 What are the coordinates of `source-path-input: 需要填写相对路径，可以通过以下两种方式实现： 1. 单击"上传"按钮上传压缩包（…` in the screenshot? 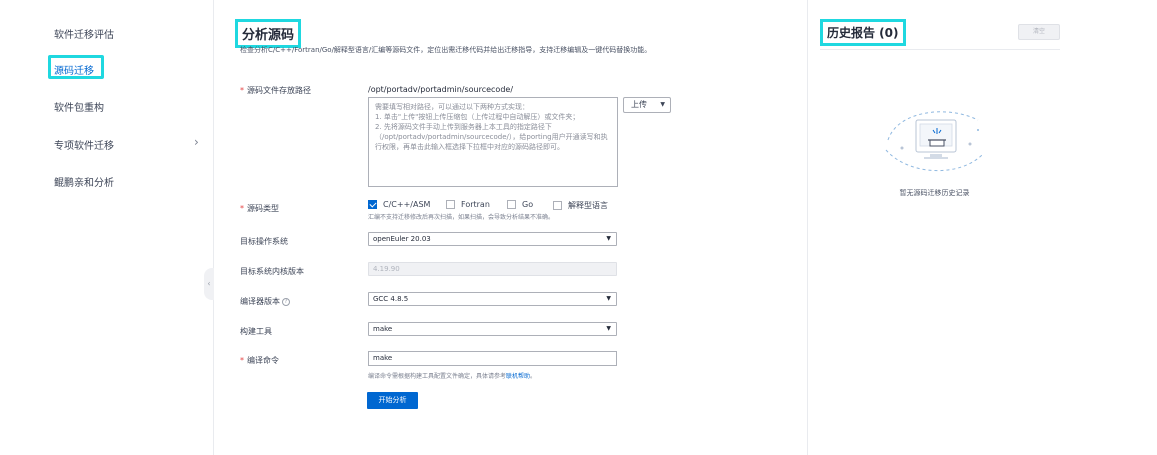 It's located at (493, 142).